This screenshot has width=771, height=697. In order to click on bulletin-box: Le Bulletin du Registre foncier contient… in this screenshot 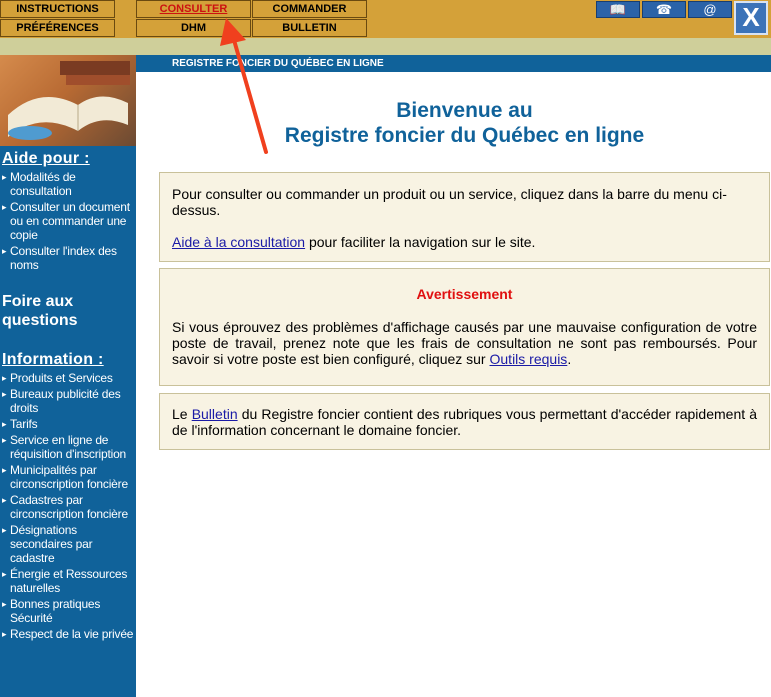, I will do `click(464, 421)`.